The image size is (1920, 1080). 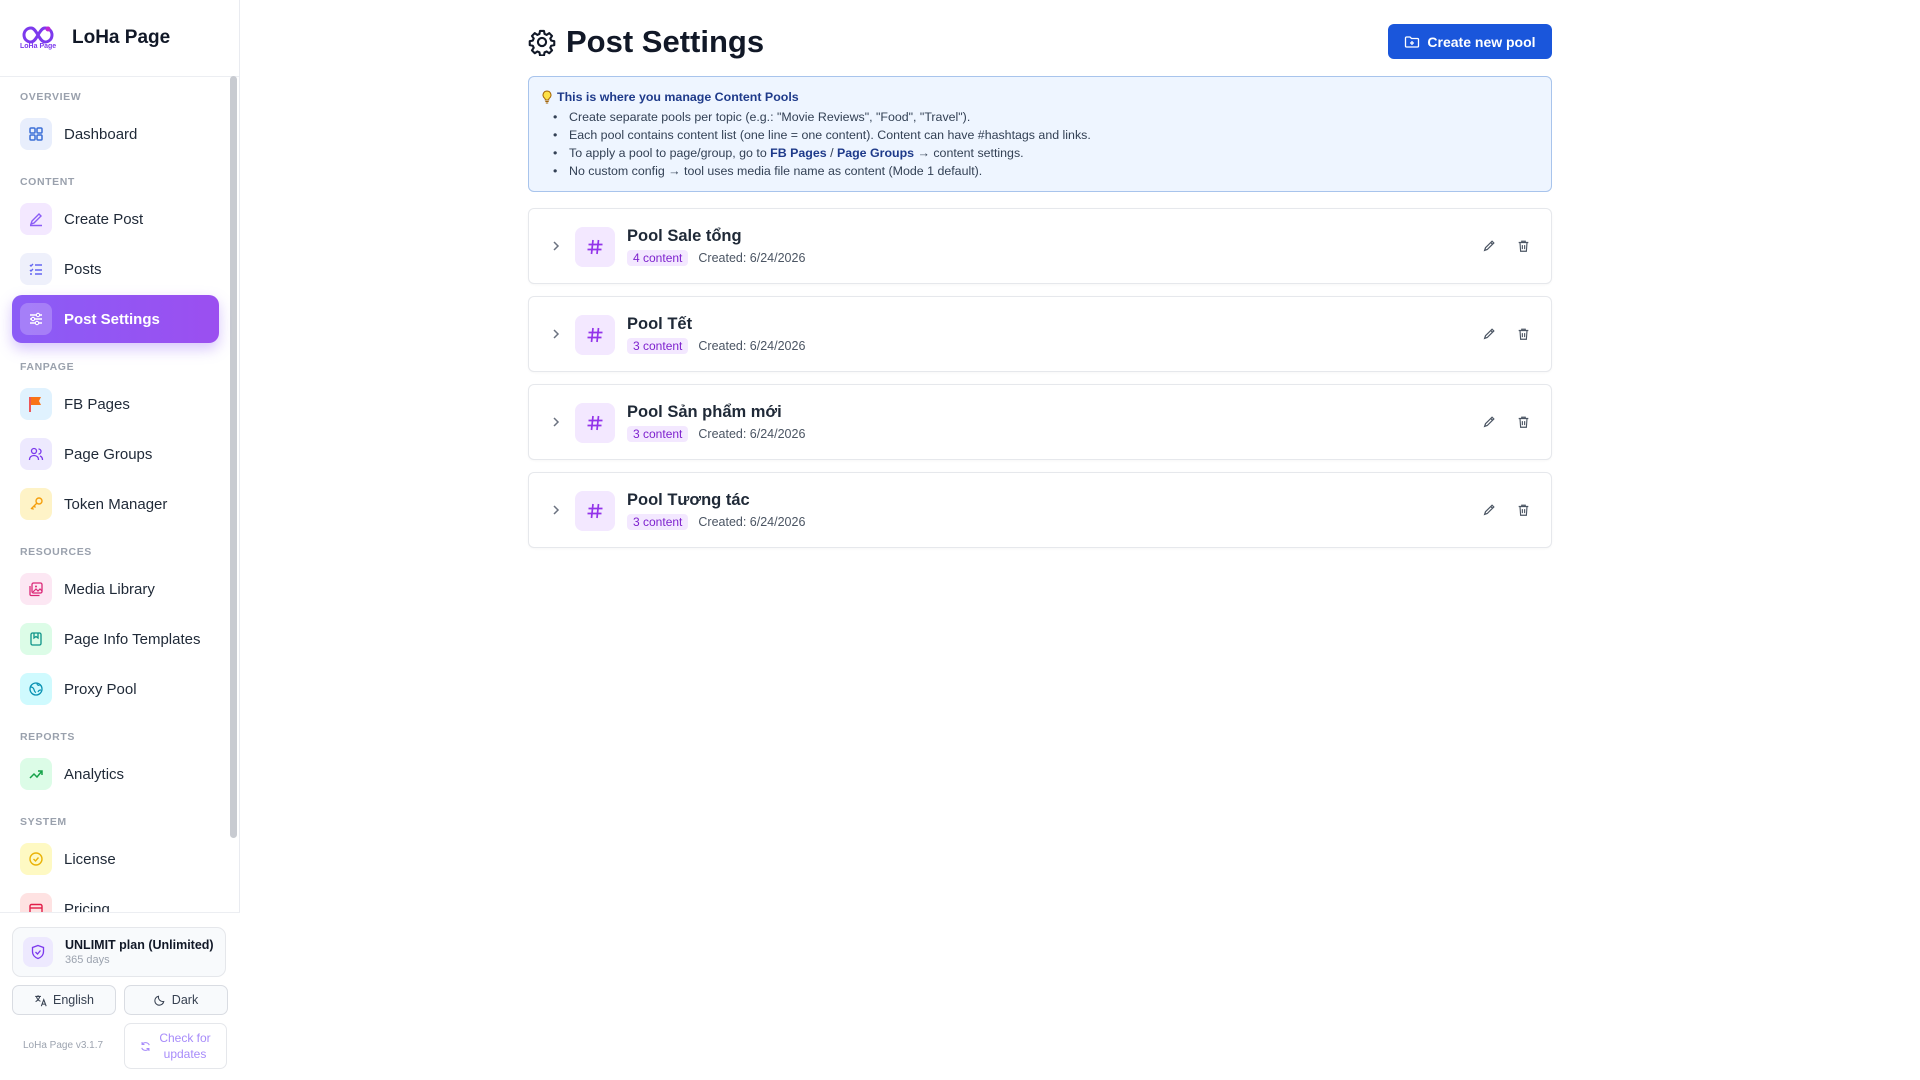 I want to click on sidebar-item-page-info-templates: Page Info Templates, so click(x=115, y=639).